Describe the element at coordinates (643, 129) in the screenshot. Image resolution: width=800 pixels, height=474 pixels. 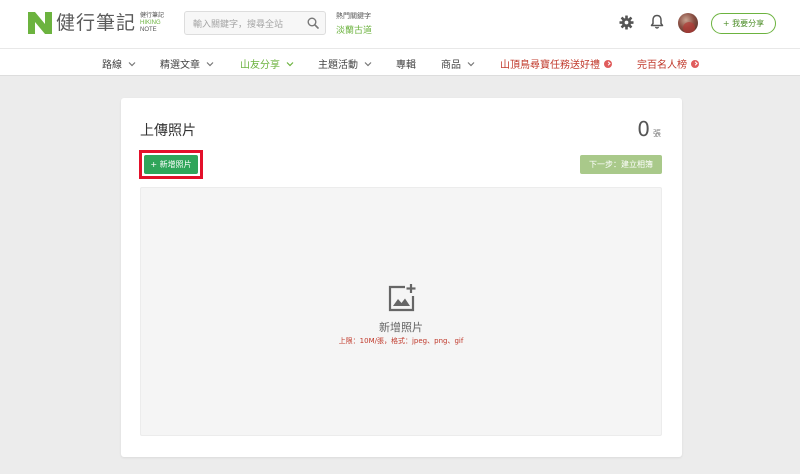
I see `photo-count-number: 0` at that location.